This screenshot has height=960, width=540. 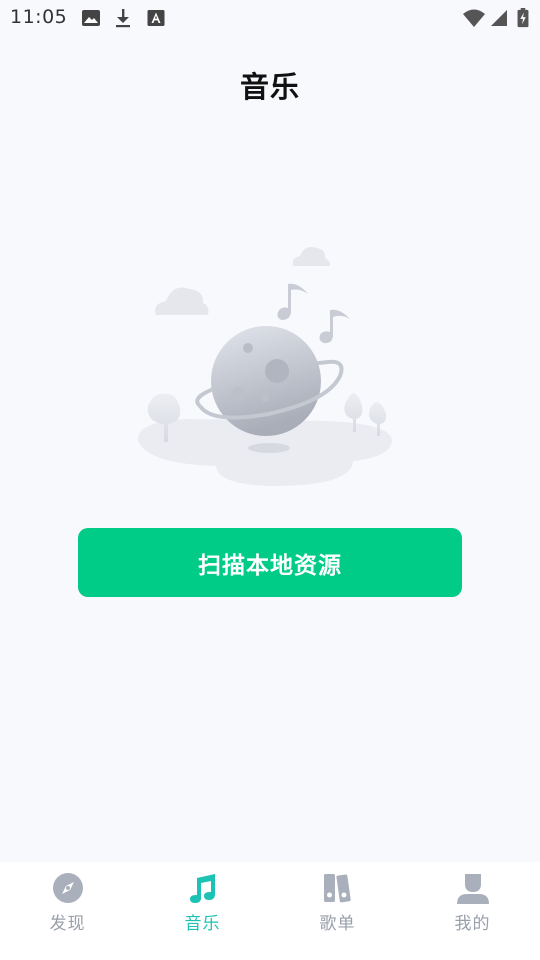 I want to click on tab-music: 音乐, so click(x=202, y=911).